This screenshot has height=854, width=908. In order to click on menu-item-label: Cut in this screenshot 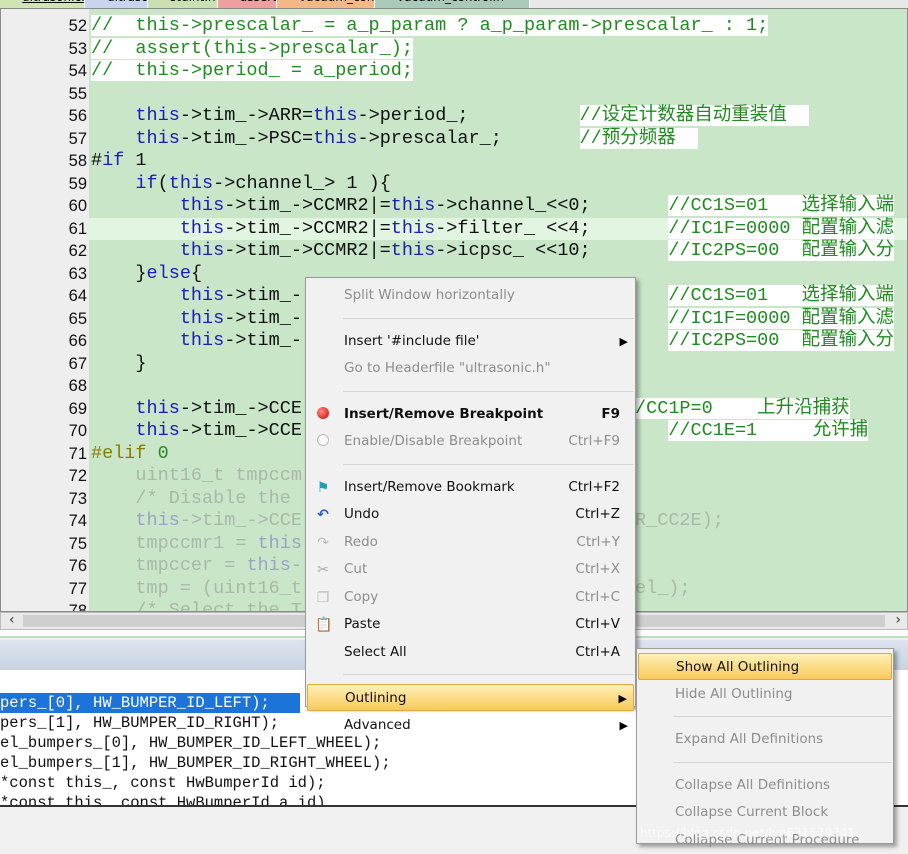, I will do `click(356, 569)`.